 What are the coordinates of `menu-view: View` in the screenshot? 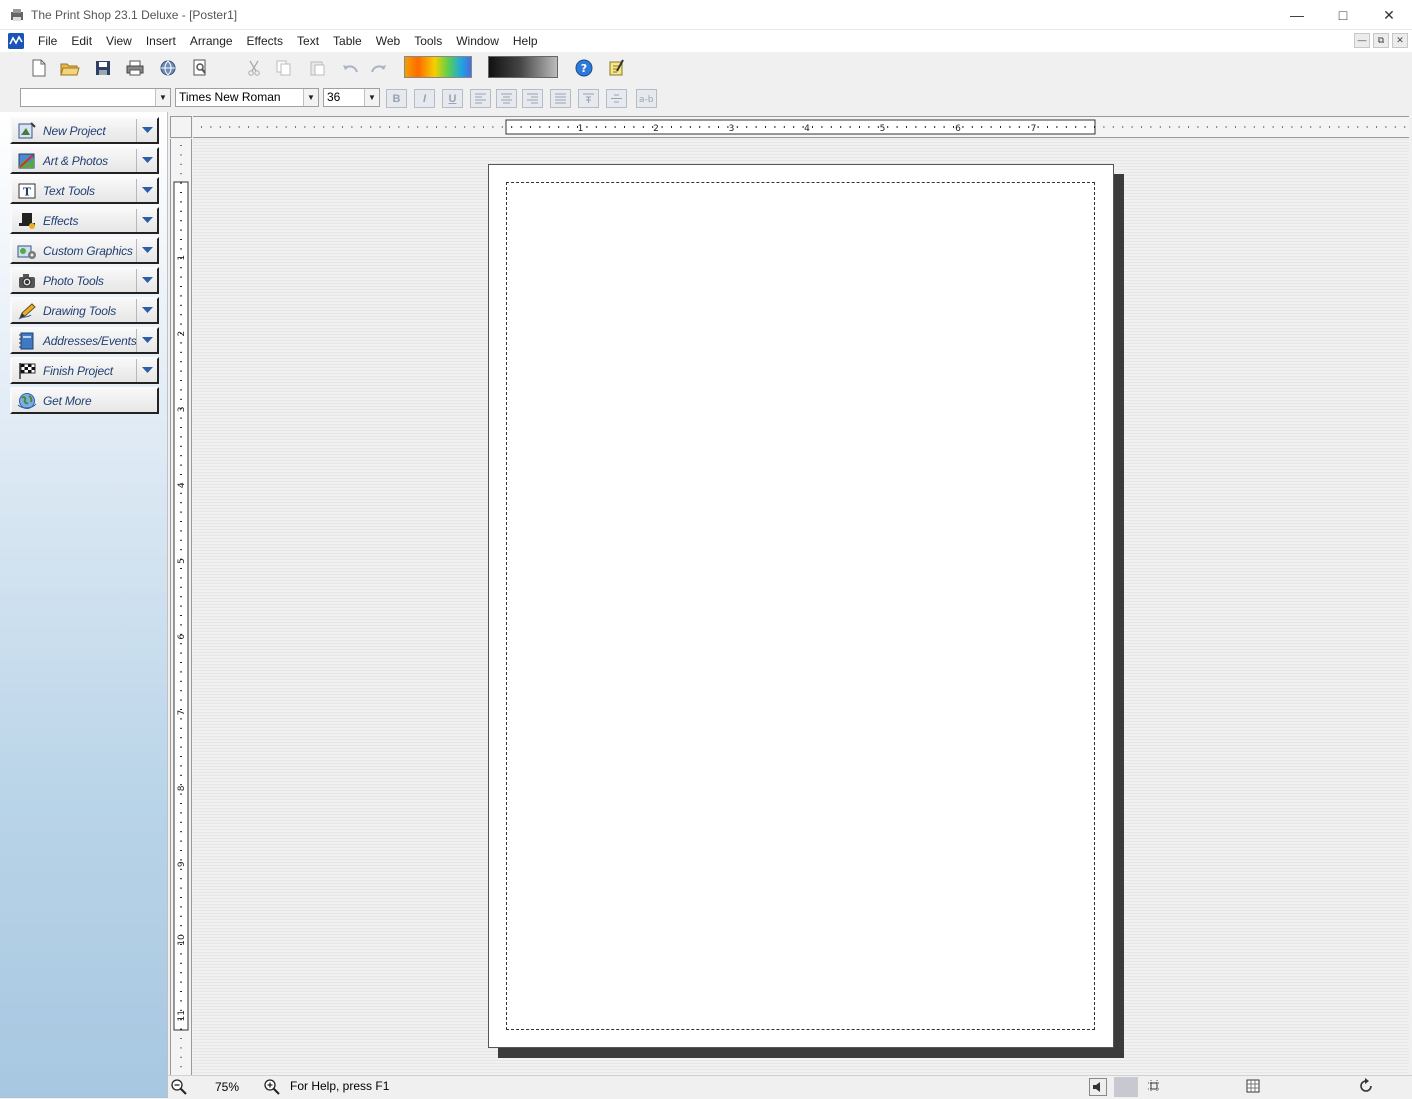 It's located at (119, 41).